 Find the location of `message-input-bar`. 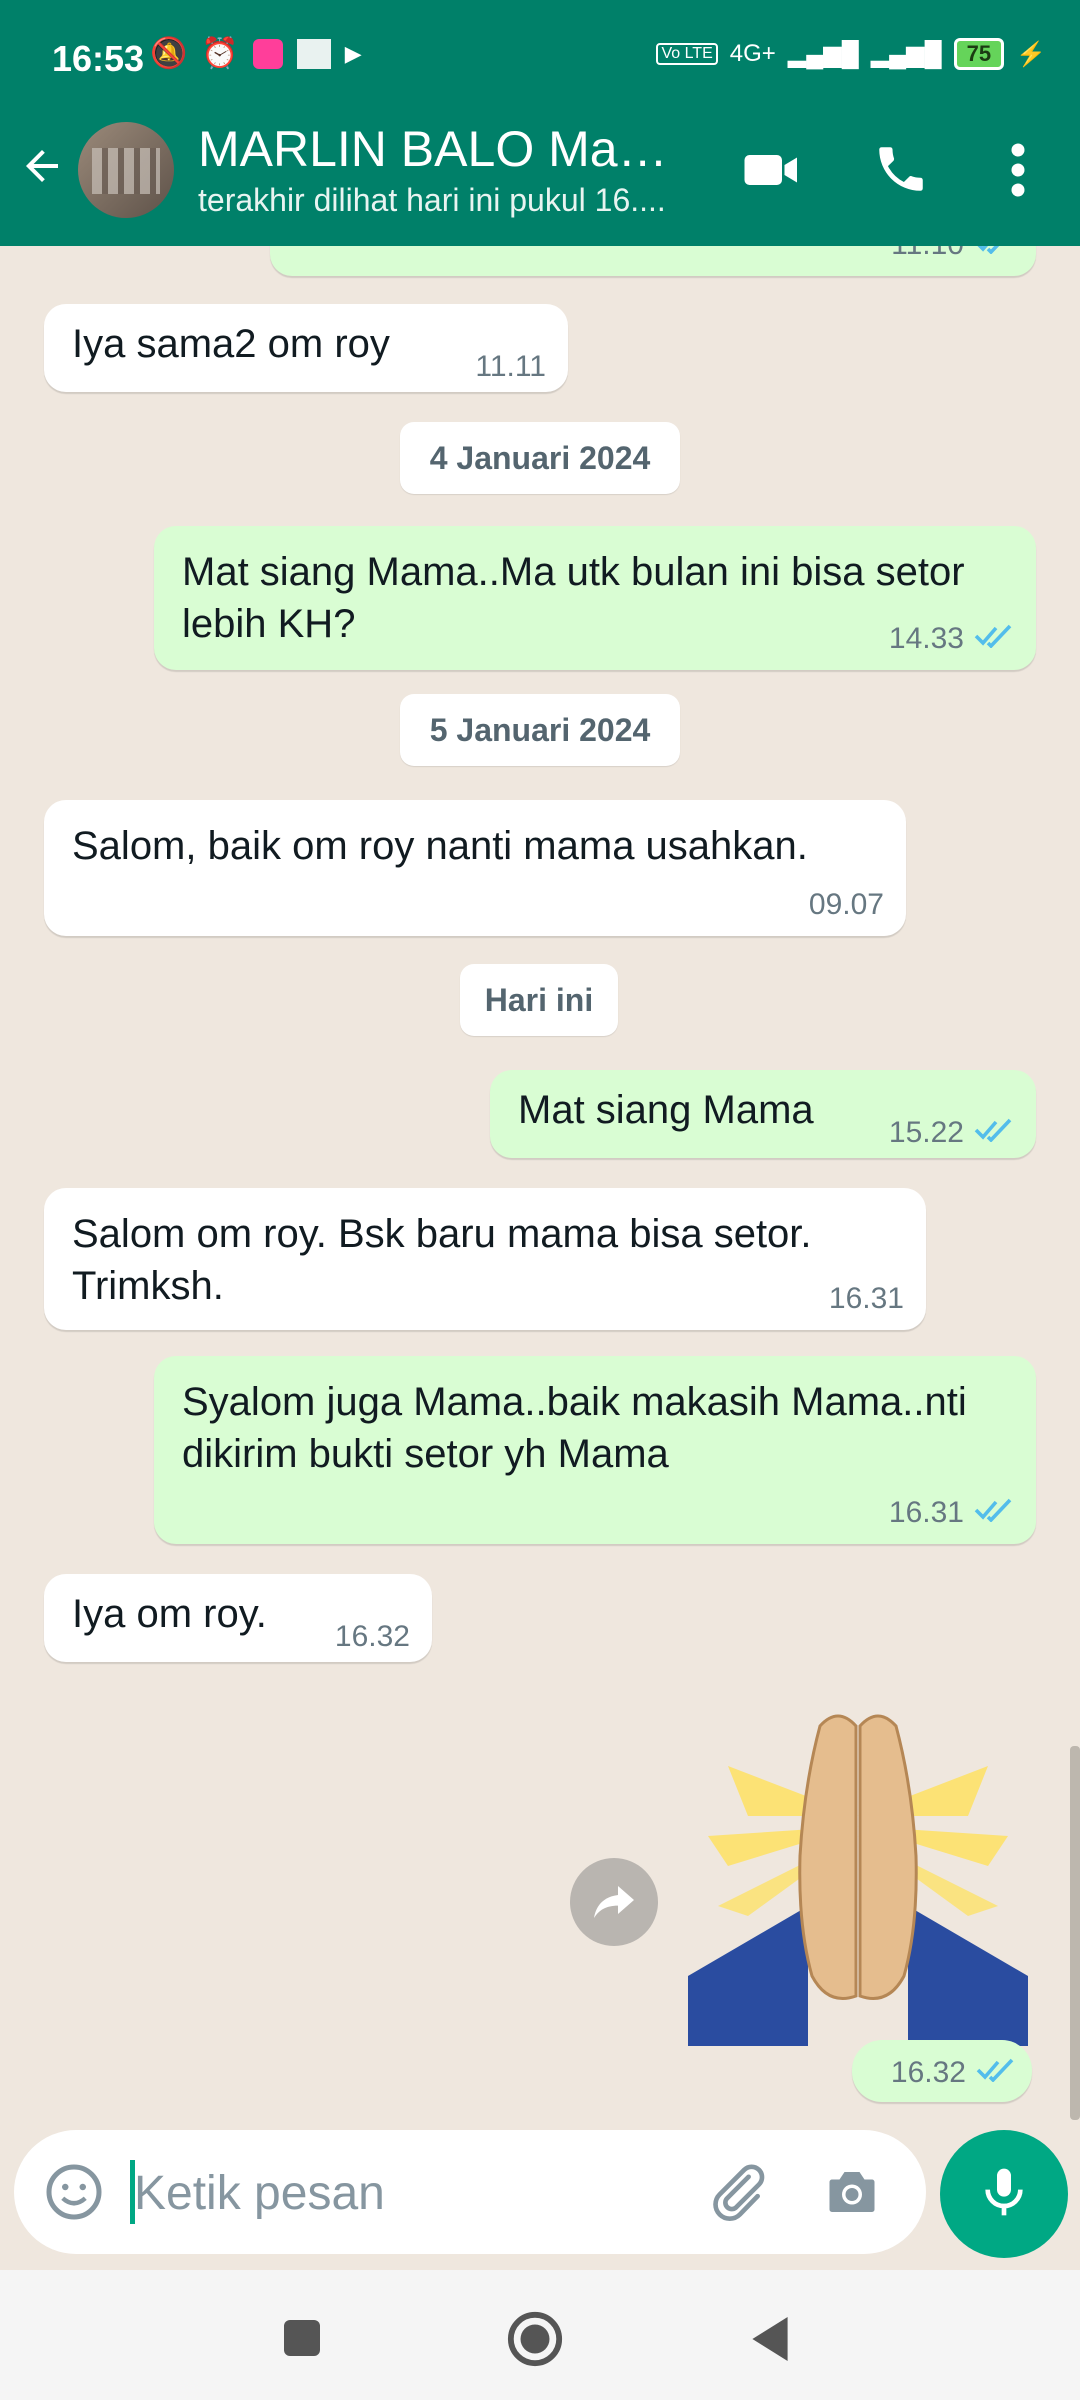

message-input-bar is located at coordinates (470, 2192).